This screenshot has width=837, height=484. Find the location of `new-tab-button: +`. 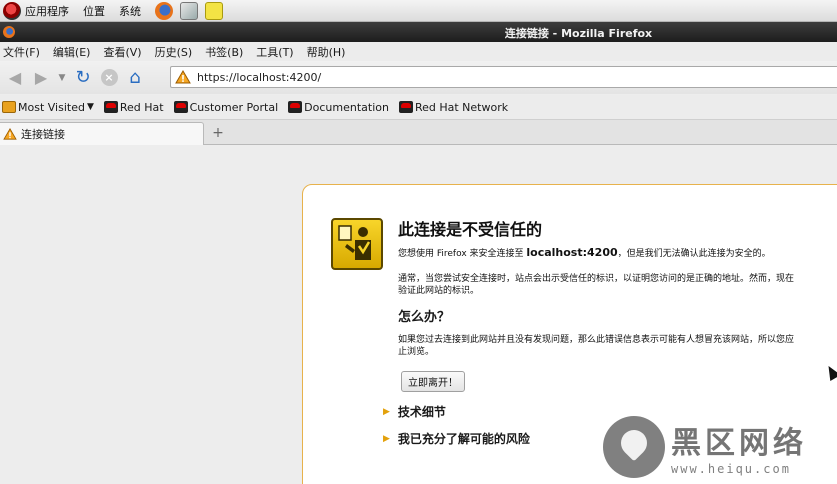

new-tab-button: + is located at coordinates (218, 133).